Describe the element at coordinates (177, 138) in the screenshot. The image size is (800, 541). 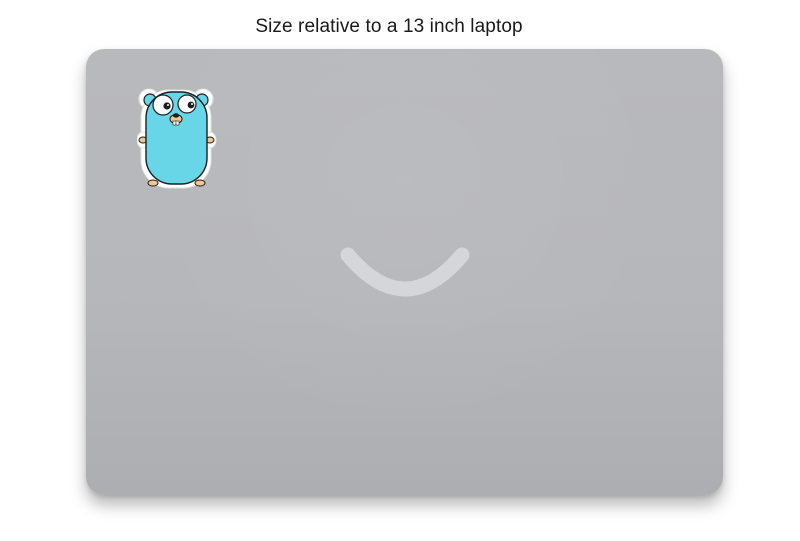
I see `go-gopher-icon` at that location.